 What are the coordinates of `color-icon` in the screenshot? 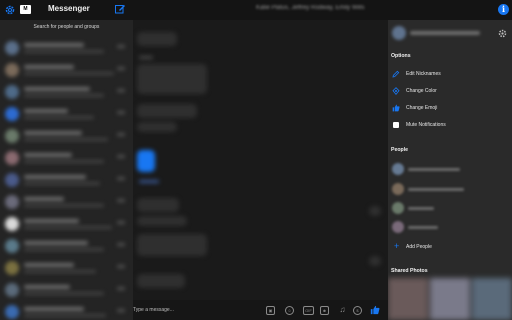 It's located at (396, 91).